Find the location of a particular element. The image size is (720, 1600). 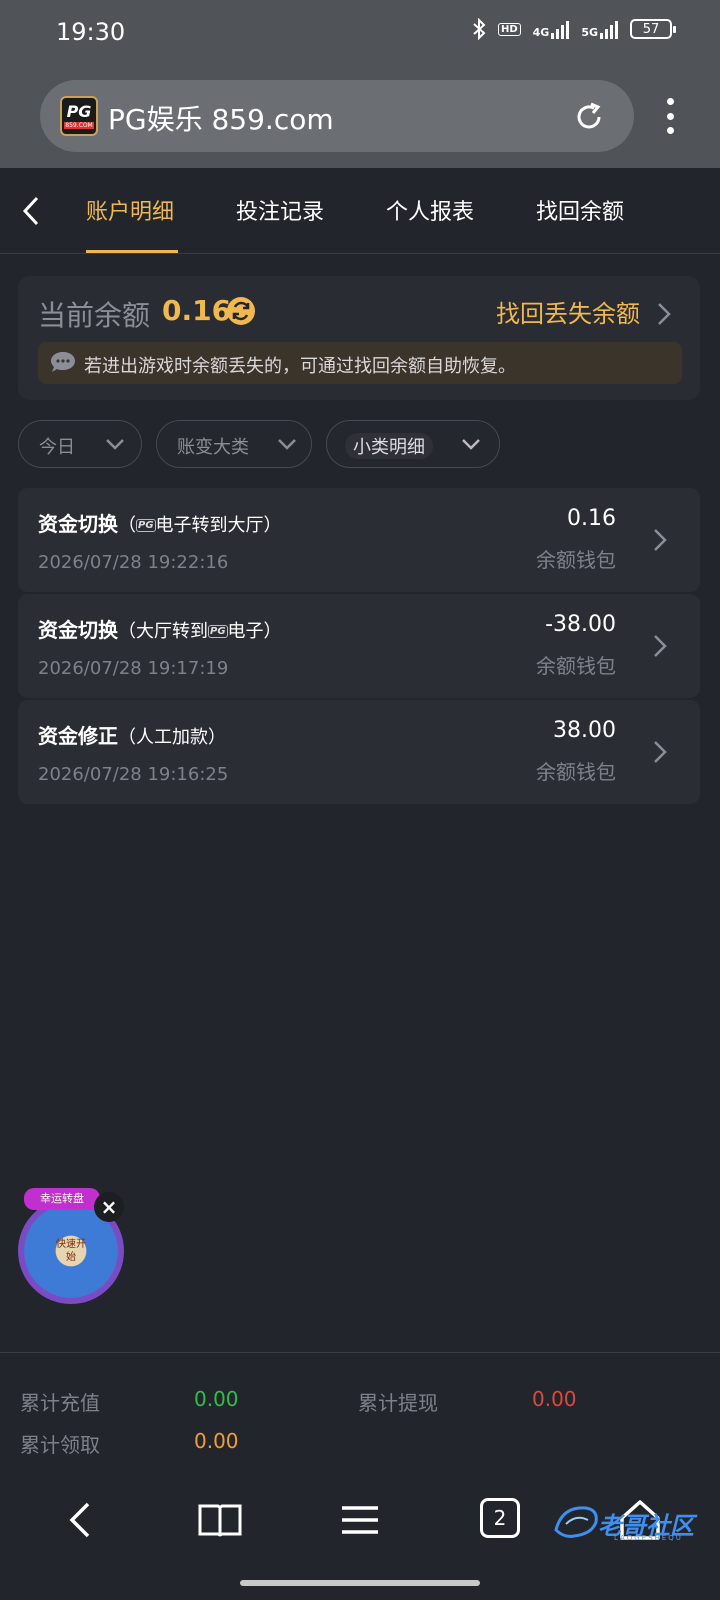

total-withdraw-label: 累计提现 is located at coordinates (398, 1403).